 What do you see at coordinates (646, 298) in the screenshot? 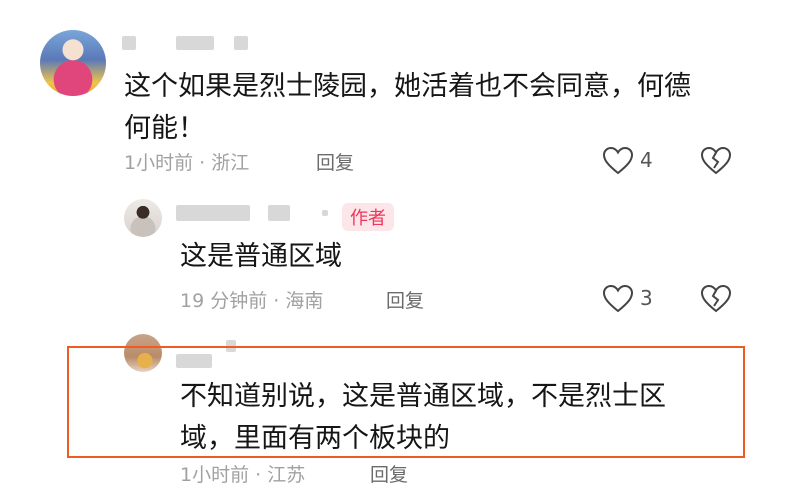
I see `like-count: 3` at bounding box center [646, 298].